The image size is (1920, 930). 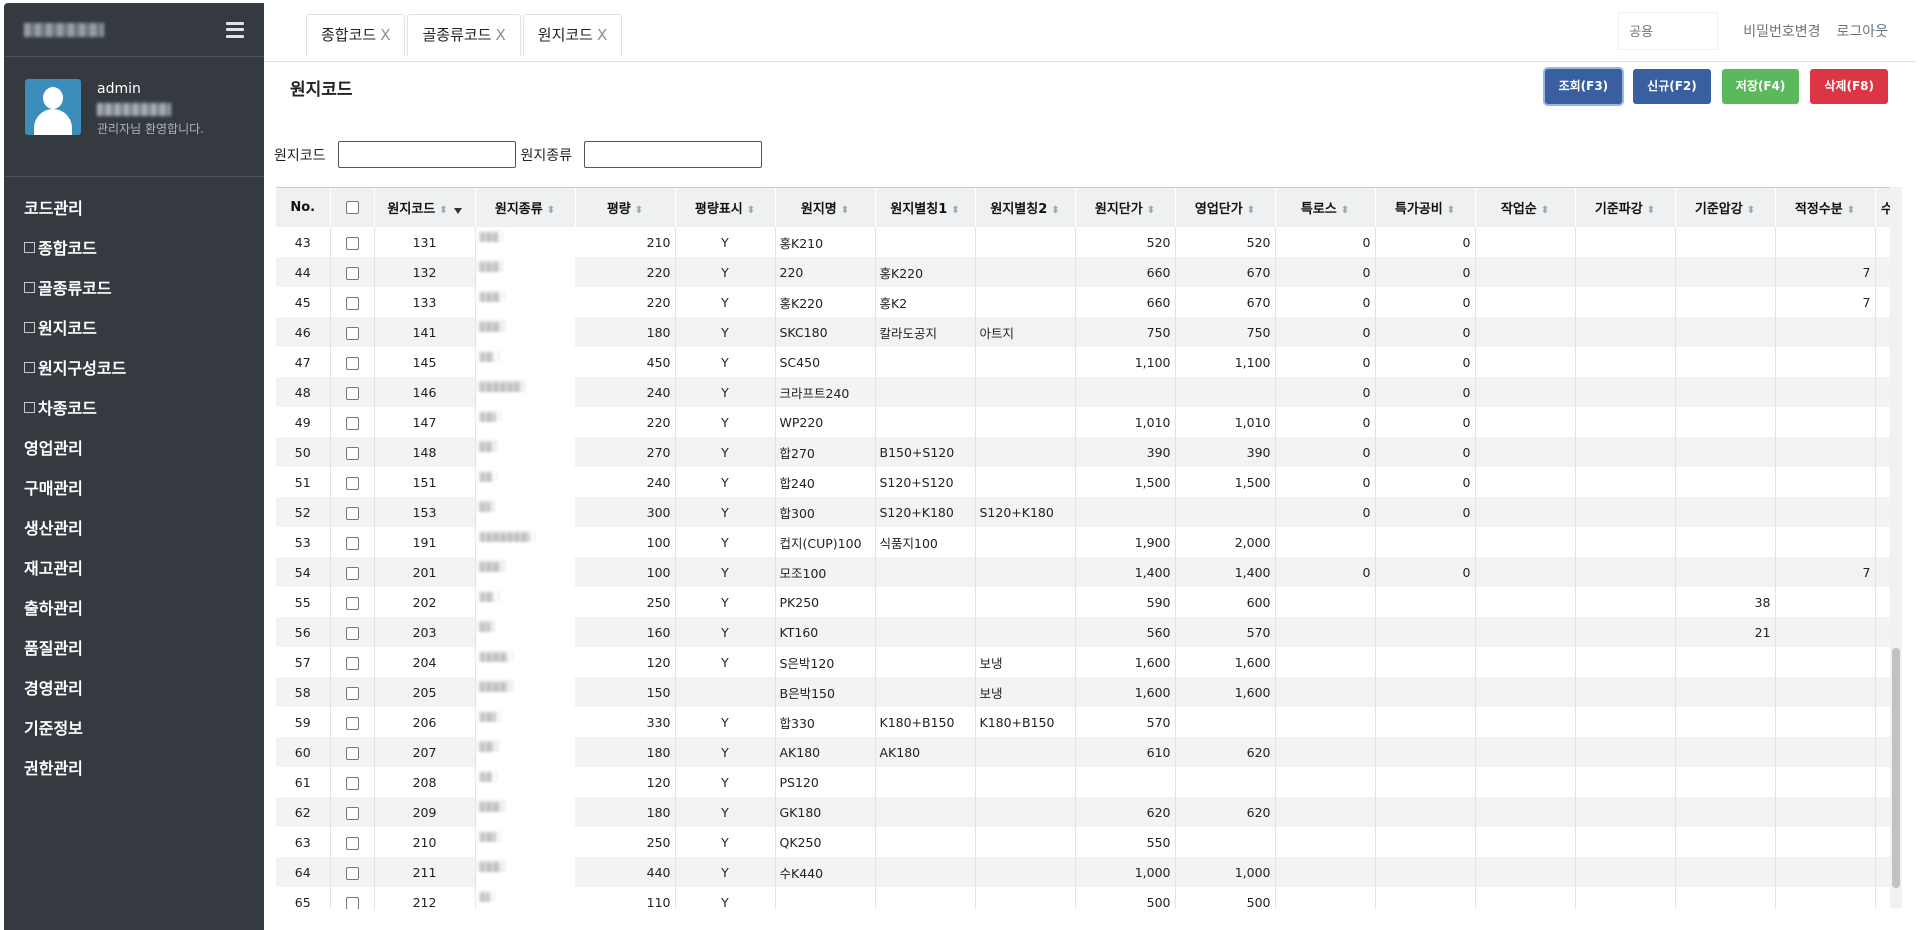 What do you see at coordinates (303, 422) in the screenshot?
I see `table-cell: 49` at bounding box center [303, 422].